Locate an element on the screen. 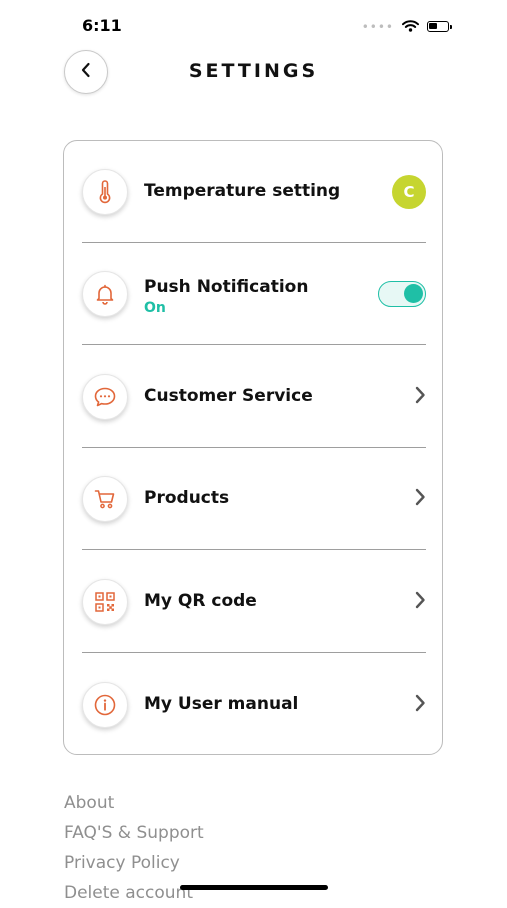 This screenshot has width=507, height=908. temperature-unit-badge: C is located at coordinates (409, 192).